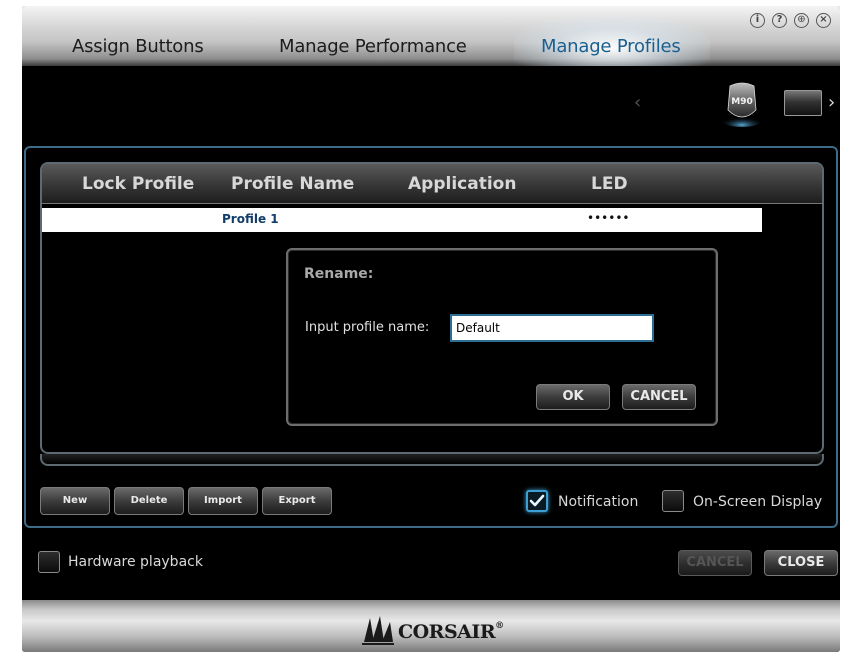 The image size is (866, 658). Describe the element at coordinates (573, 397) in the screenshot. I see `ok-button: OK` at that location.